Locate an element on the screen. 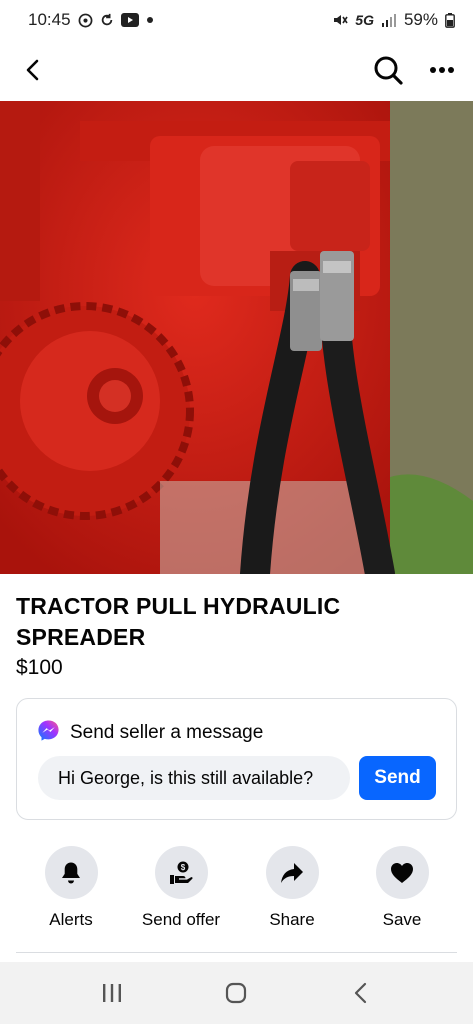  status-left: 10:45 is located at coordinates (91, 20).